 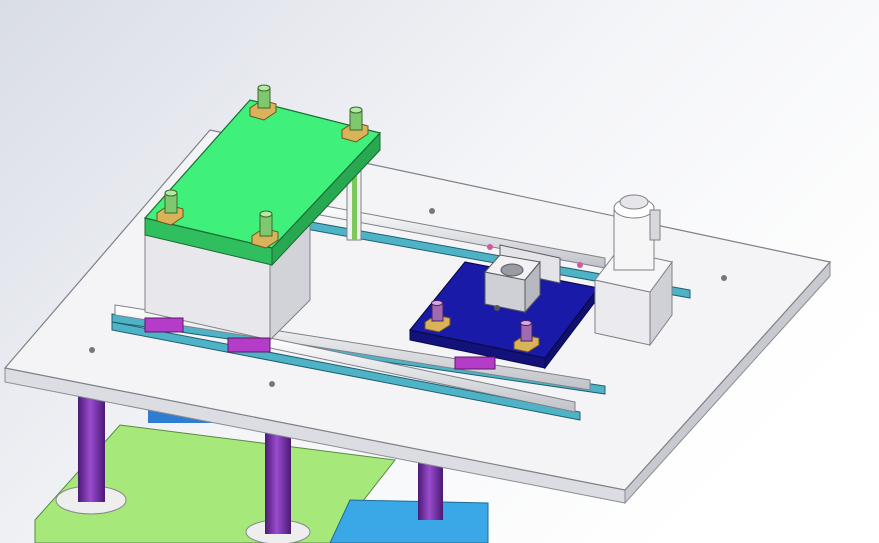 What do you see at coordinates (634, 240) in the screenshot?
I see `motor-body` at bounding box center [634, 240].